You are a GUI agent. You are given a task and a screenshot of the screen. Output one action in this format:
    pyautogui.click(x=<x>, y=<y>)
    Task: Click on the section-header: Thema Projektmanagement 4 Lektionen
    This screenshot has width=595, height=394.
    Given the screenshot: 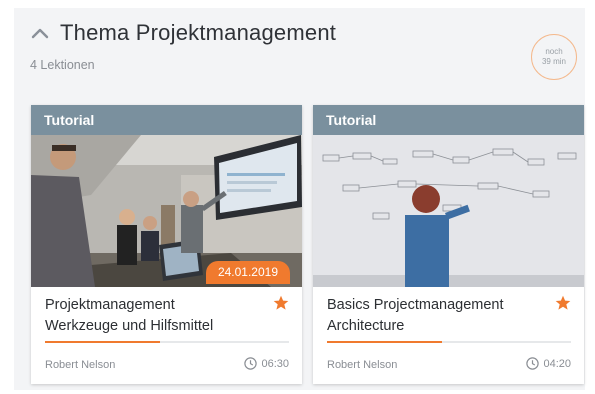 What is the action you would take?
    pyautogui.click(x=183, y=46)
    